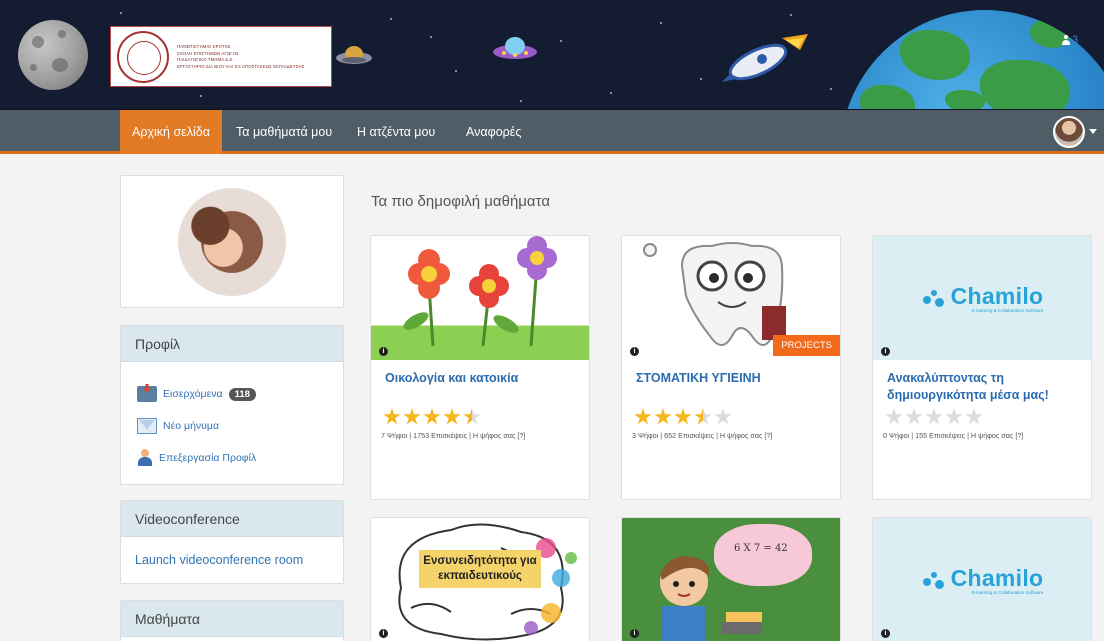  I want to click on kid-illustration, so click(711, 598).